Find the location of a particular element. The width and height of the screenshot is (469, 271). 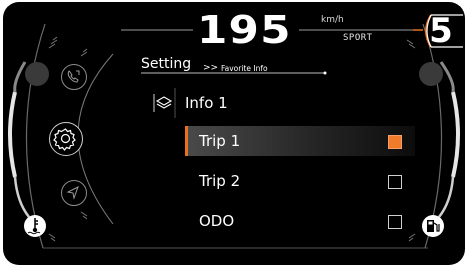

breadcrumb-setting: Setting is located at coordinates (166, 64).